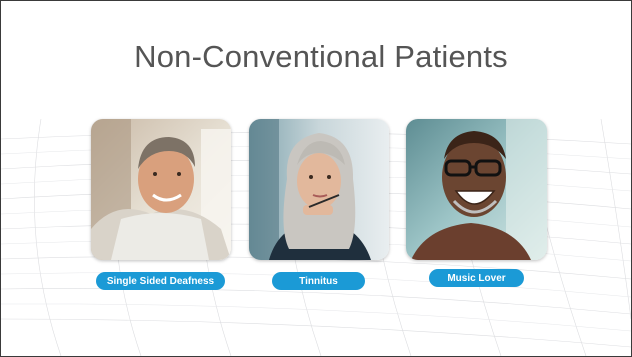  Describe the element at coordinates (318, 281) in the screenshot. I see `label-tinnitus: Tinnitus` at that location.